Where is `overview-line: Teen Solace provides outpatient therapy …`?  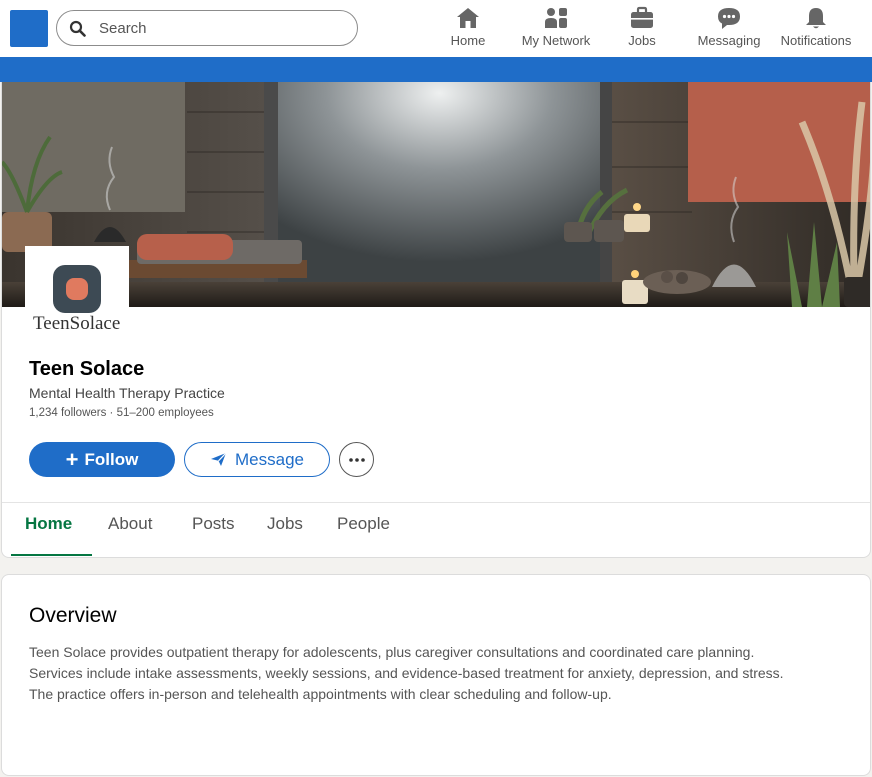
overview-line: Teen Solace provides outpatient therapy … is located at coordinates (392, 652).